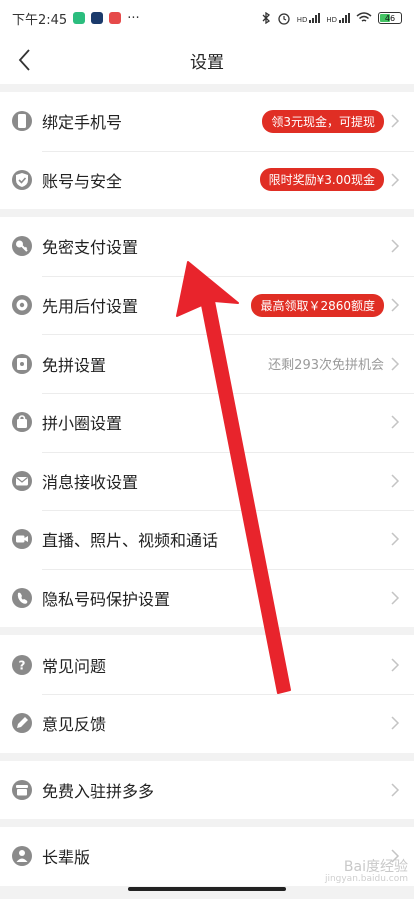 This screenshot has width=414, height=899. Describe the element at coordinates (66, 858) in the screenshot. I see `settings-row-label: 长辈版` at that location.